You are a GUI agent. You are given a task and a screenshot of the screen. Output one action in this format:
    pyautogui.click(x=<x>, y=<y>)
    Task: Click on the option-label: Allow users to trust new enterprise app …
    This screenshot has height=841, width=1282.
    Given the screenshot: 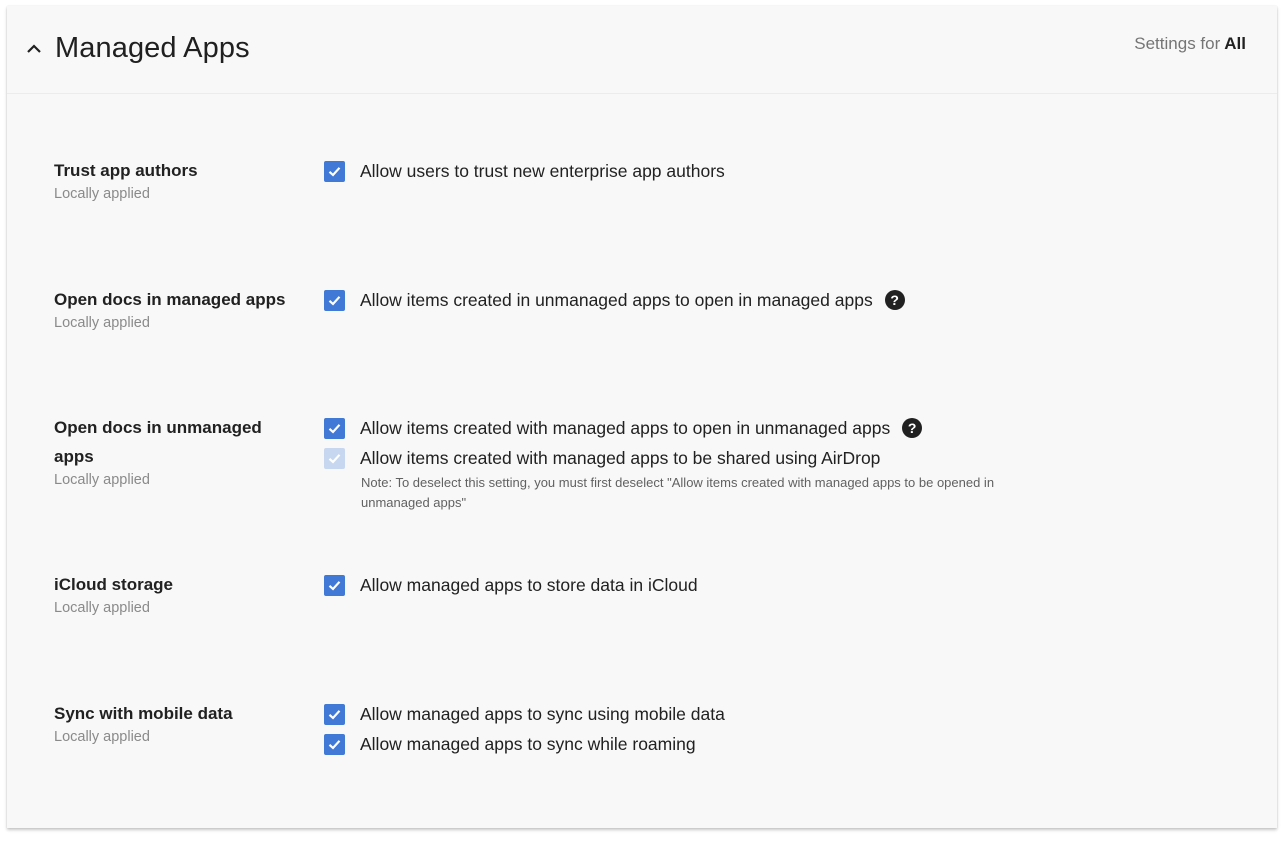 What is the action you would take?
    pyautogui.click(x=542, y=170)
    